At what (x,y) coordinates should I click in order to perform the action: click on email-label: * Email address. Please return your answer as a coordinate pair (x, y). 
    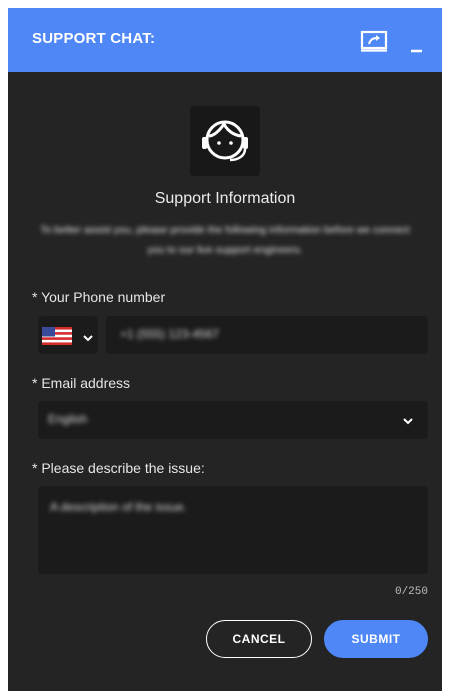
    Looking at the image, I should click on (81, 383).